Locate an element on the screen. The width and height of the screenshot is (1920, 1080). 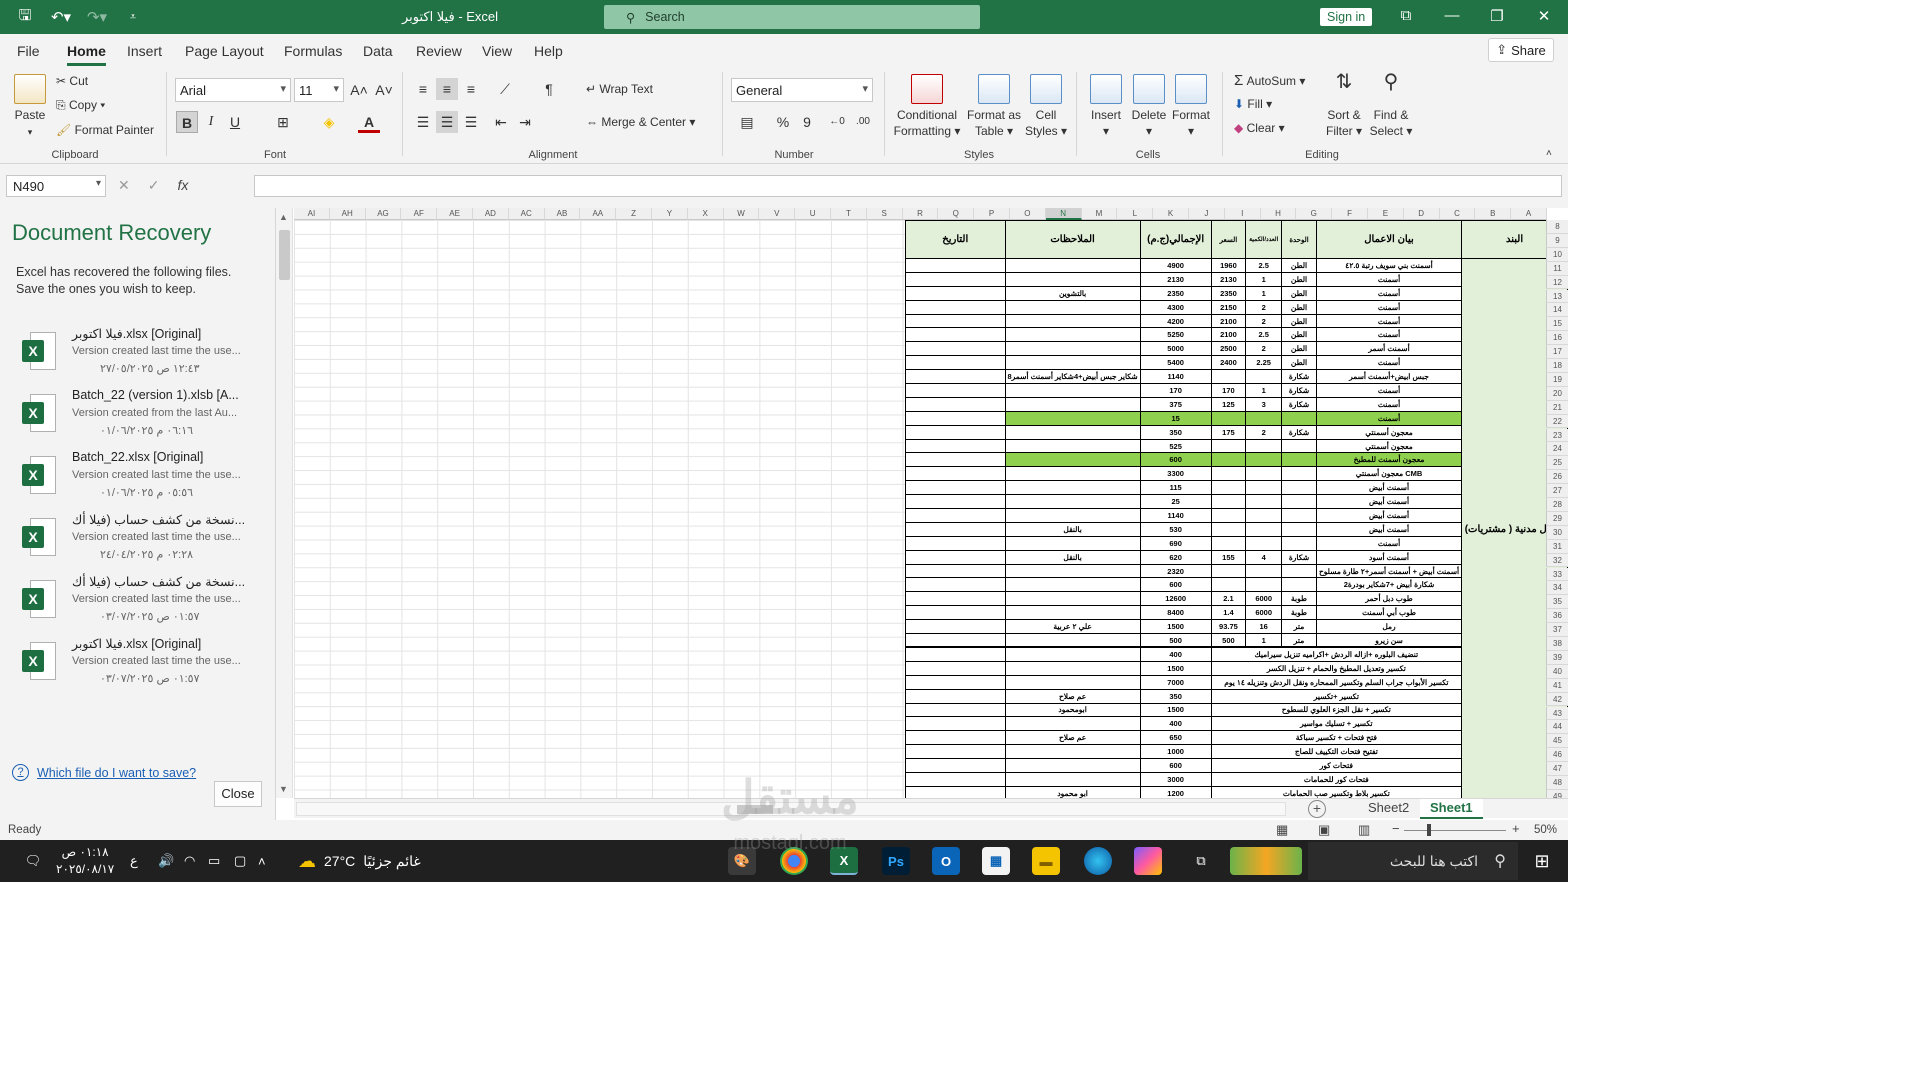
cell-total: 530 is located at coordinates (1175, 529).